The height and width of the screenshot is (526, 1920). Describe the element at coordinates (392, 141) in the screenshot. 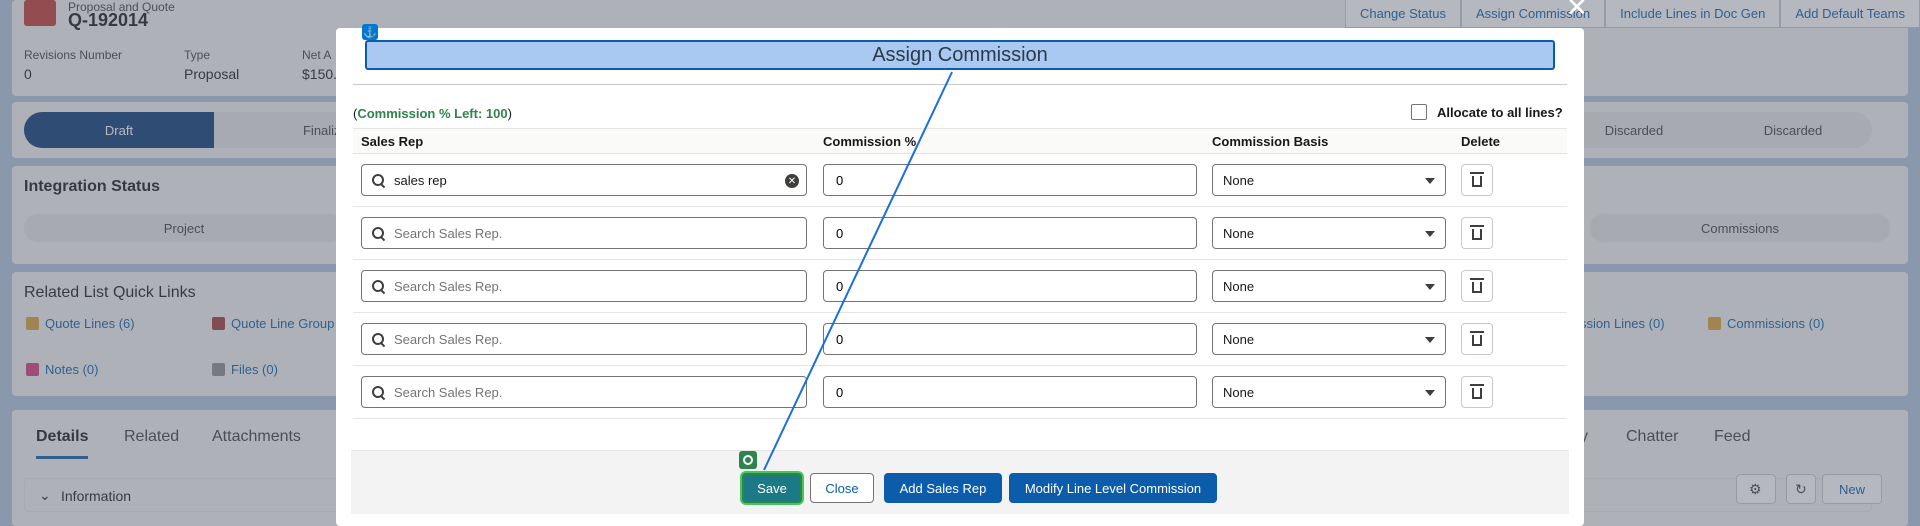

I see `col-sales-rep: Sales Rep` at that location.